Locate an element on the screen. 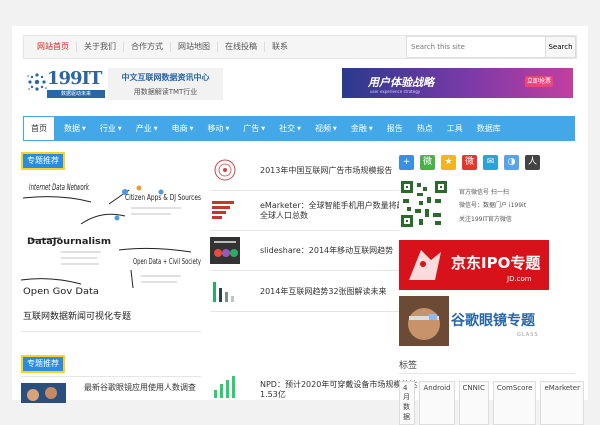 Image resolution: width=600 pixels, height=425 pixels. nav-item-hot: 热点 is located at coordinates (425, 128).